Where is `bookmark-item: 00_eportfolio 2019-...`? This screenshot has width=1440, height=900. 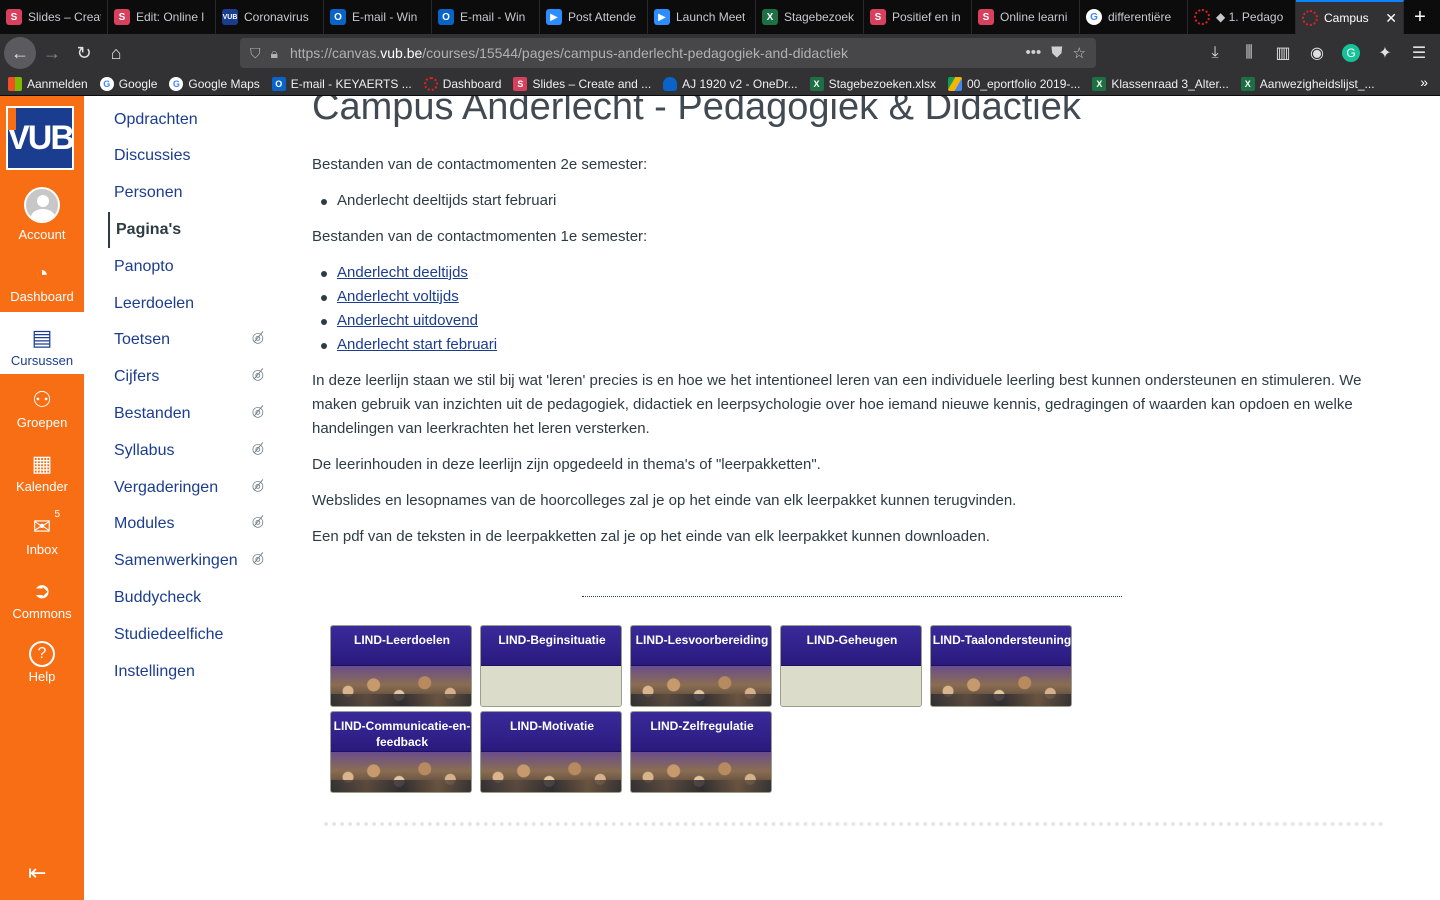 bookmark-item: 00_eportfolio 2019-... is located at coordinates (1013, 83).